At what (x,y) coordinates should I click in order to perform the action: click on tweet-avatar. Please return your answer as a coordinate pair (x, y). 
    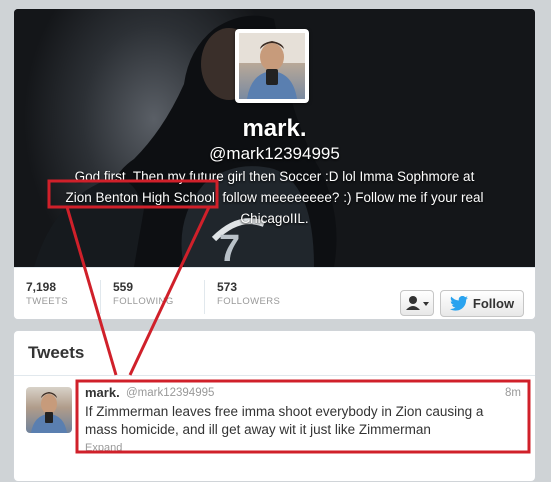
    Looking at the image, I should click on (49, 410).